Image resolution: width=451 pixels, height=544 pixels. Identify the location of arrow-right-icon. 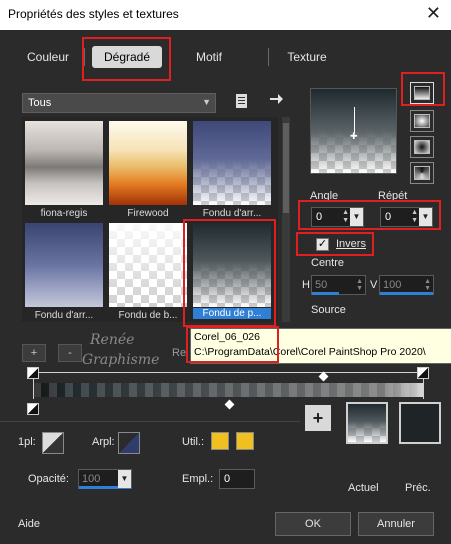
(276, 99).